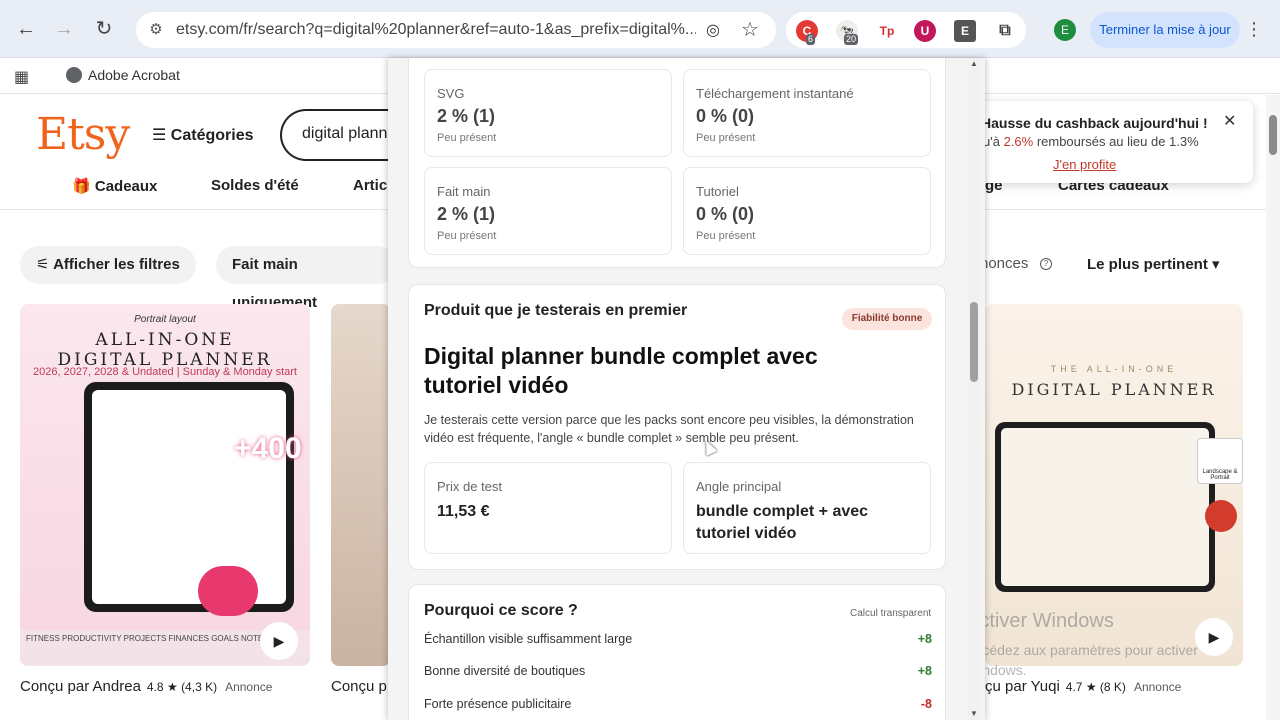 The height and width of the screenshot is (720, 1280). I want to click on forward-arrow-icon: →, so click(64, 29).